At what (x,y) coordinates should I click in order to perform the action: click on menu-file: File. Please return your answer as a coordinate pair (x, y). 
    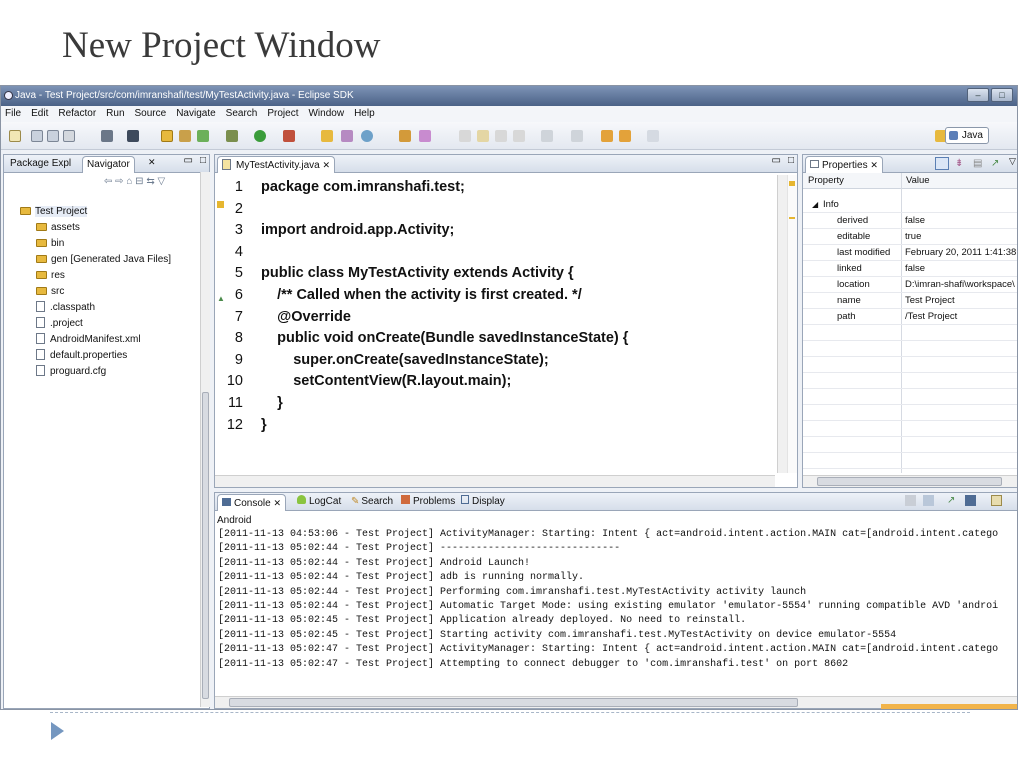
    Looking at the image, I should click on (13, 114).